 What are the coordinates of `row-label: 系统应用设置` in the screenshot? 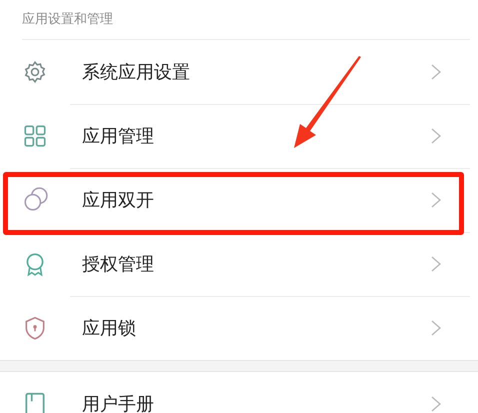 It's located at (136, 72).